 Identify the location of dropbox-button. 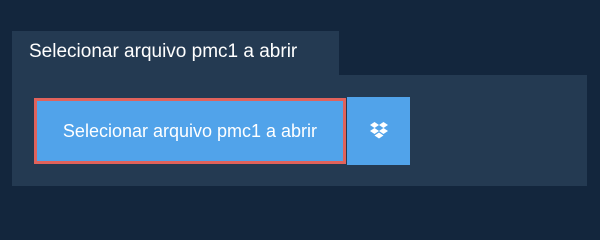
(378, 131).